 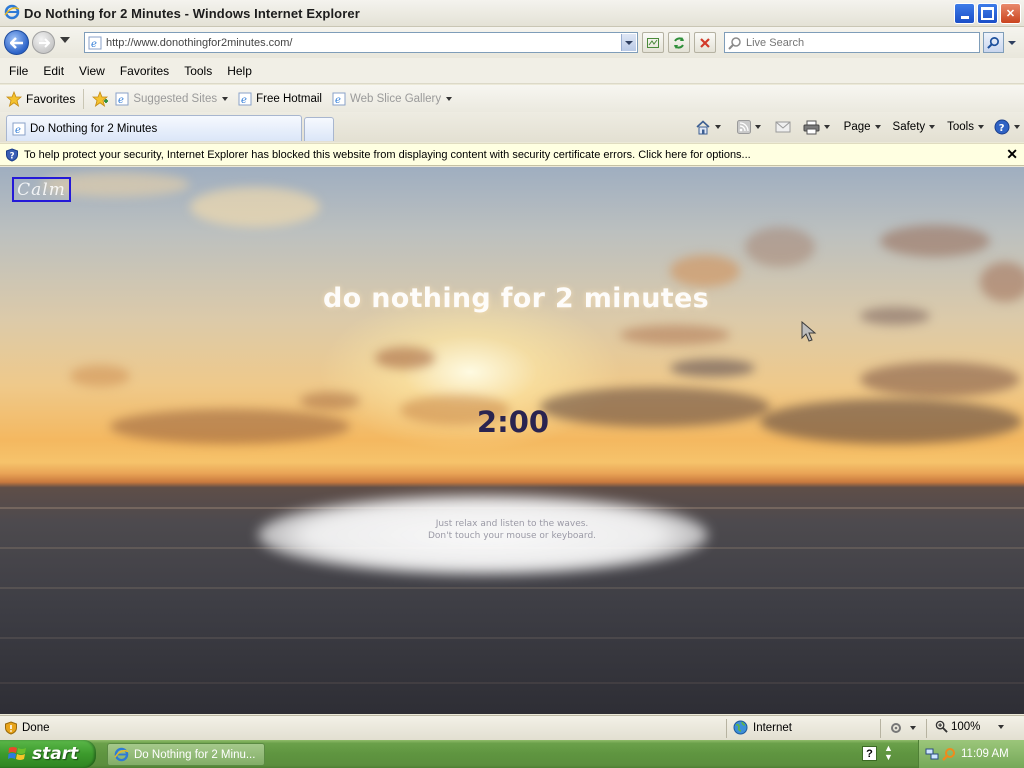 I want to click on instruction-line-1: Just relax and listen to the waves., so click(x=512, y=524).